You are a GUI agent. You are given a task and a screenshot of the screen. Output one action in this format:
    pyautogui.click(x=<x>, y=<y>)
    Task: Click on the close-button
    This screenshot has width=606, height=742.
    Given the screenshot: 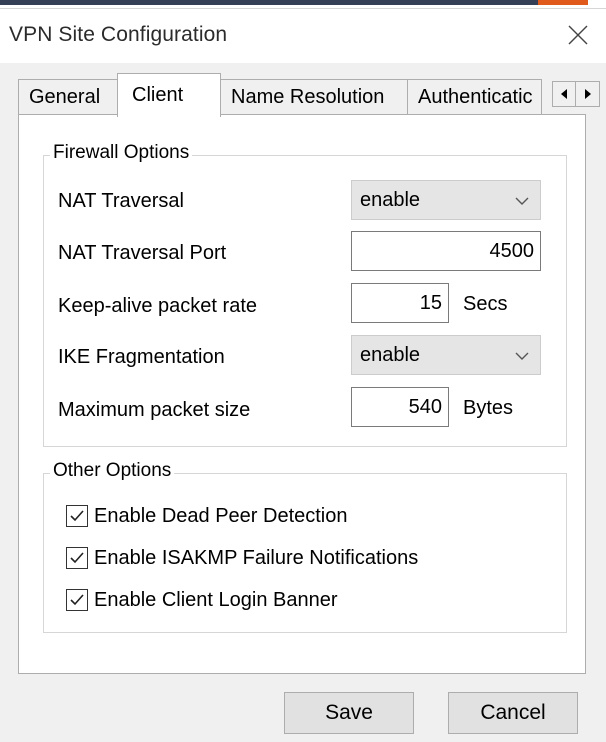 What is the action you would take?
    pyautogui.click(x=578, y=35)
    